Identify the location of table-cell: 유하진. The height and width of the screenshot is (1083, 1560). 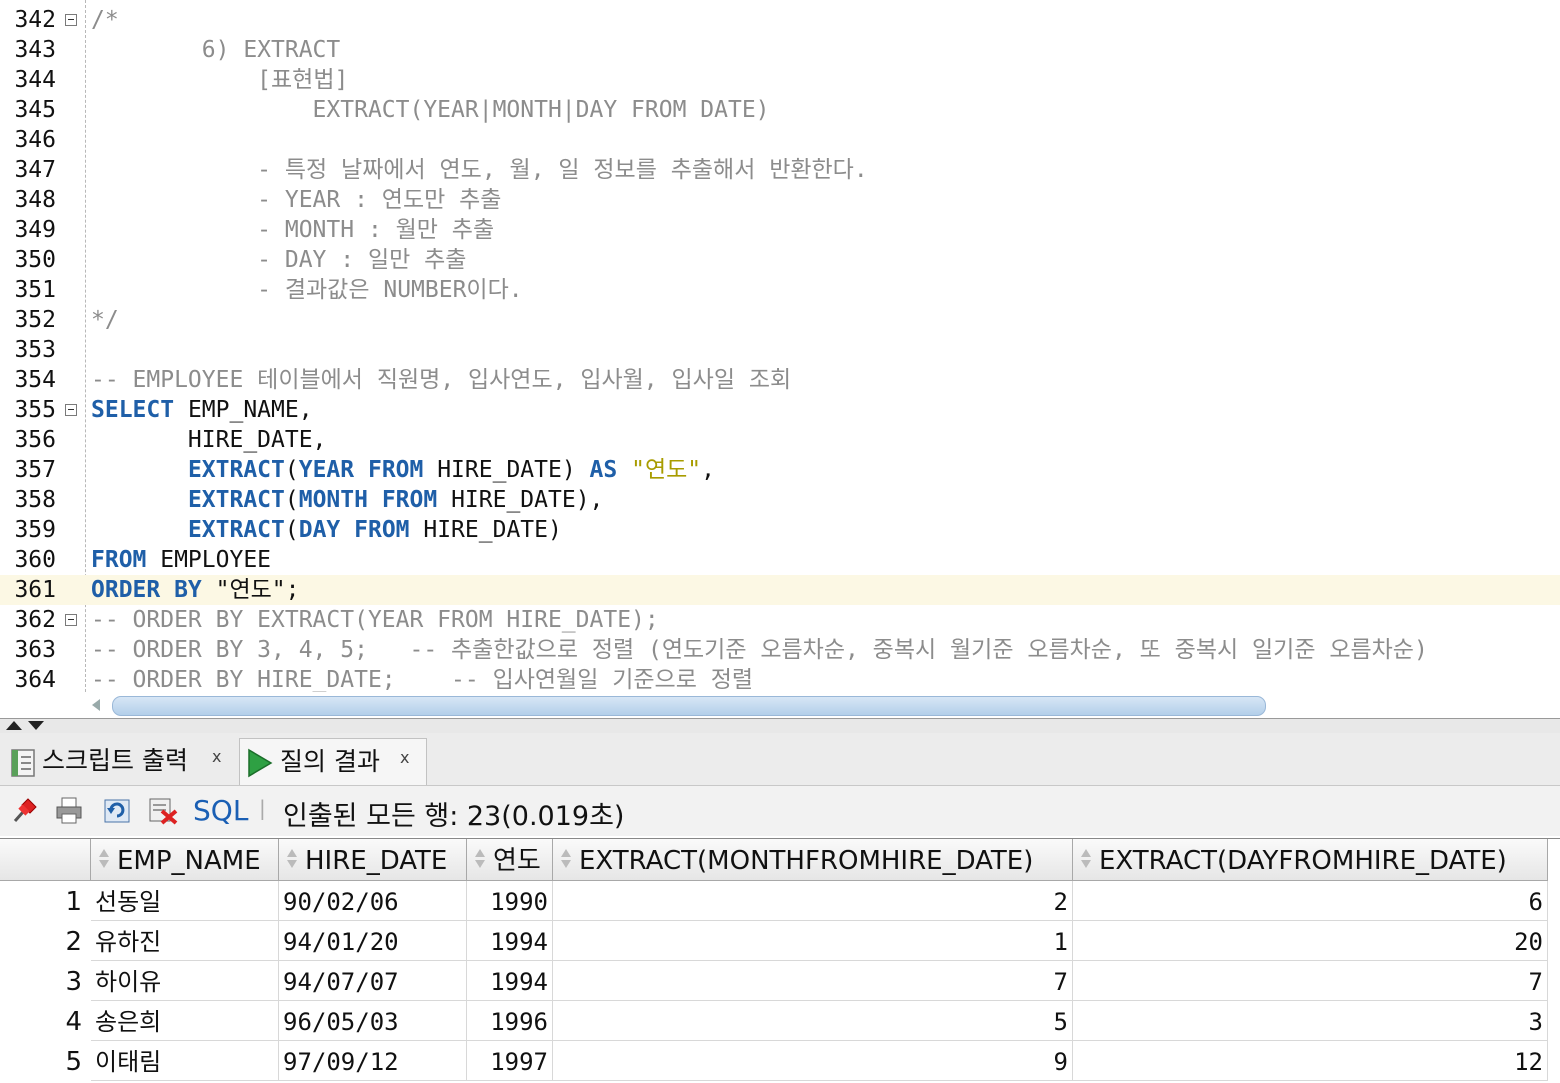
(185, 941).